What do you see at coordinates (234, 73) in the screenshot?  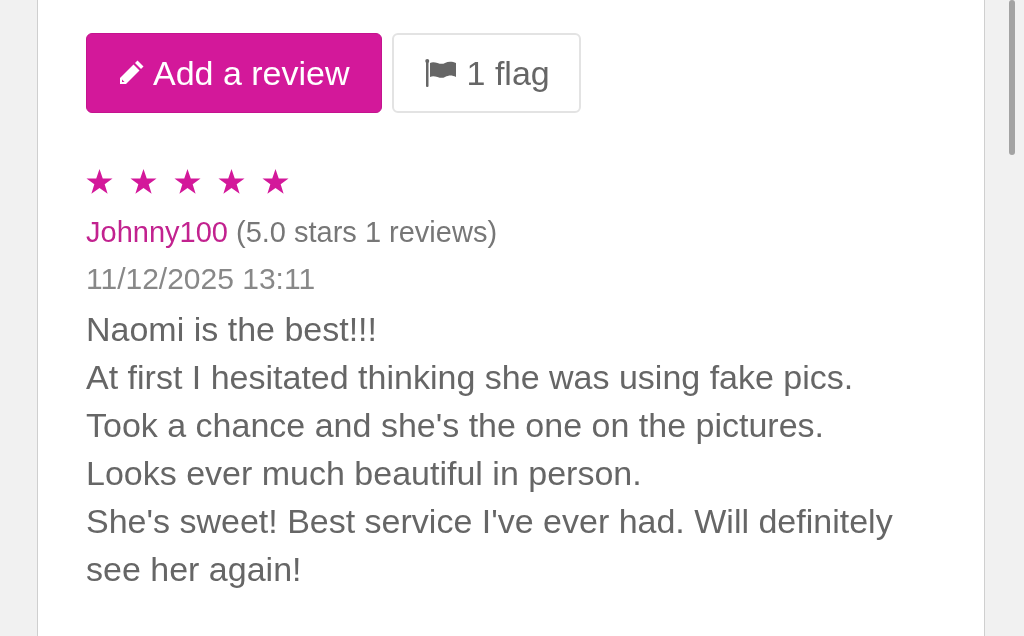 I see `add-review-button: Add a review` at bounding box center [234, 73].